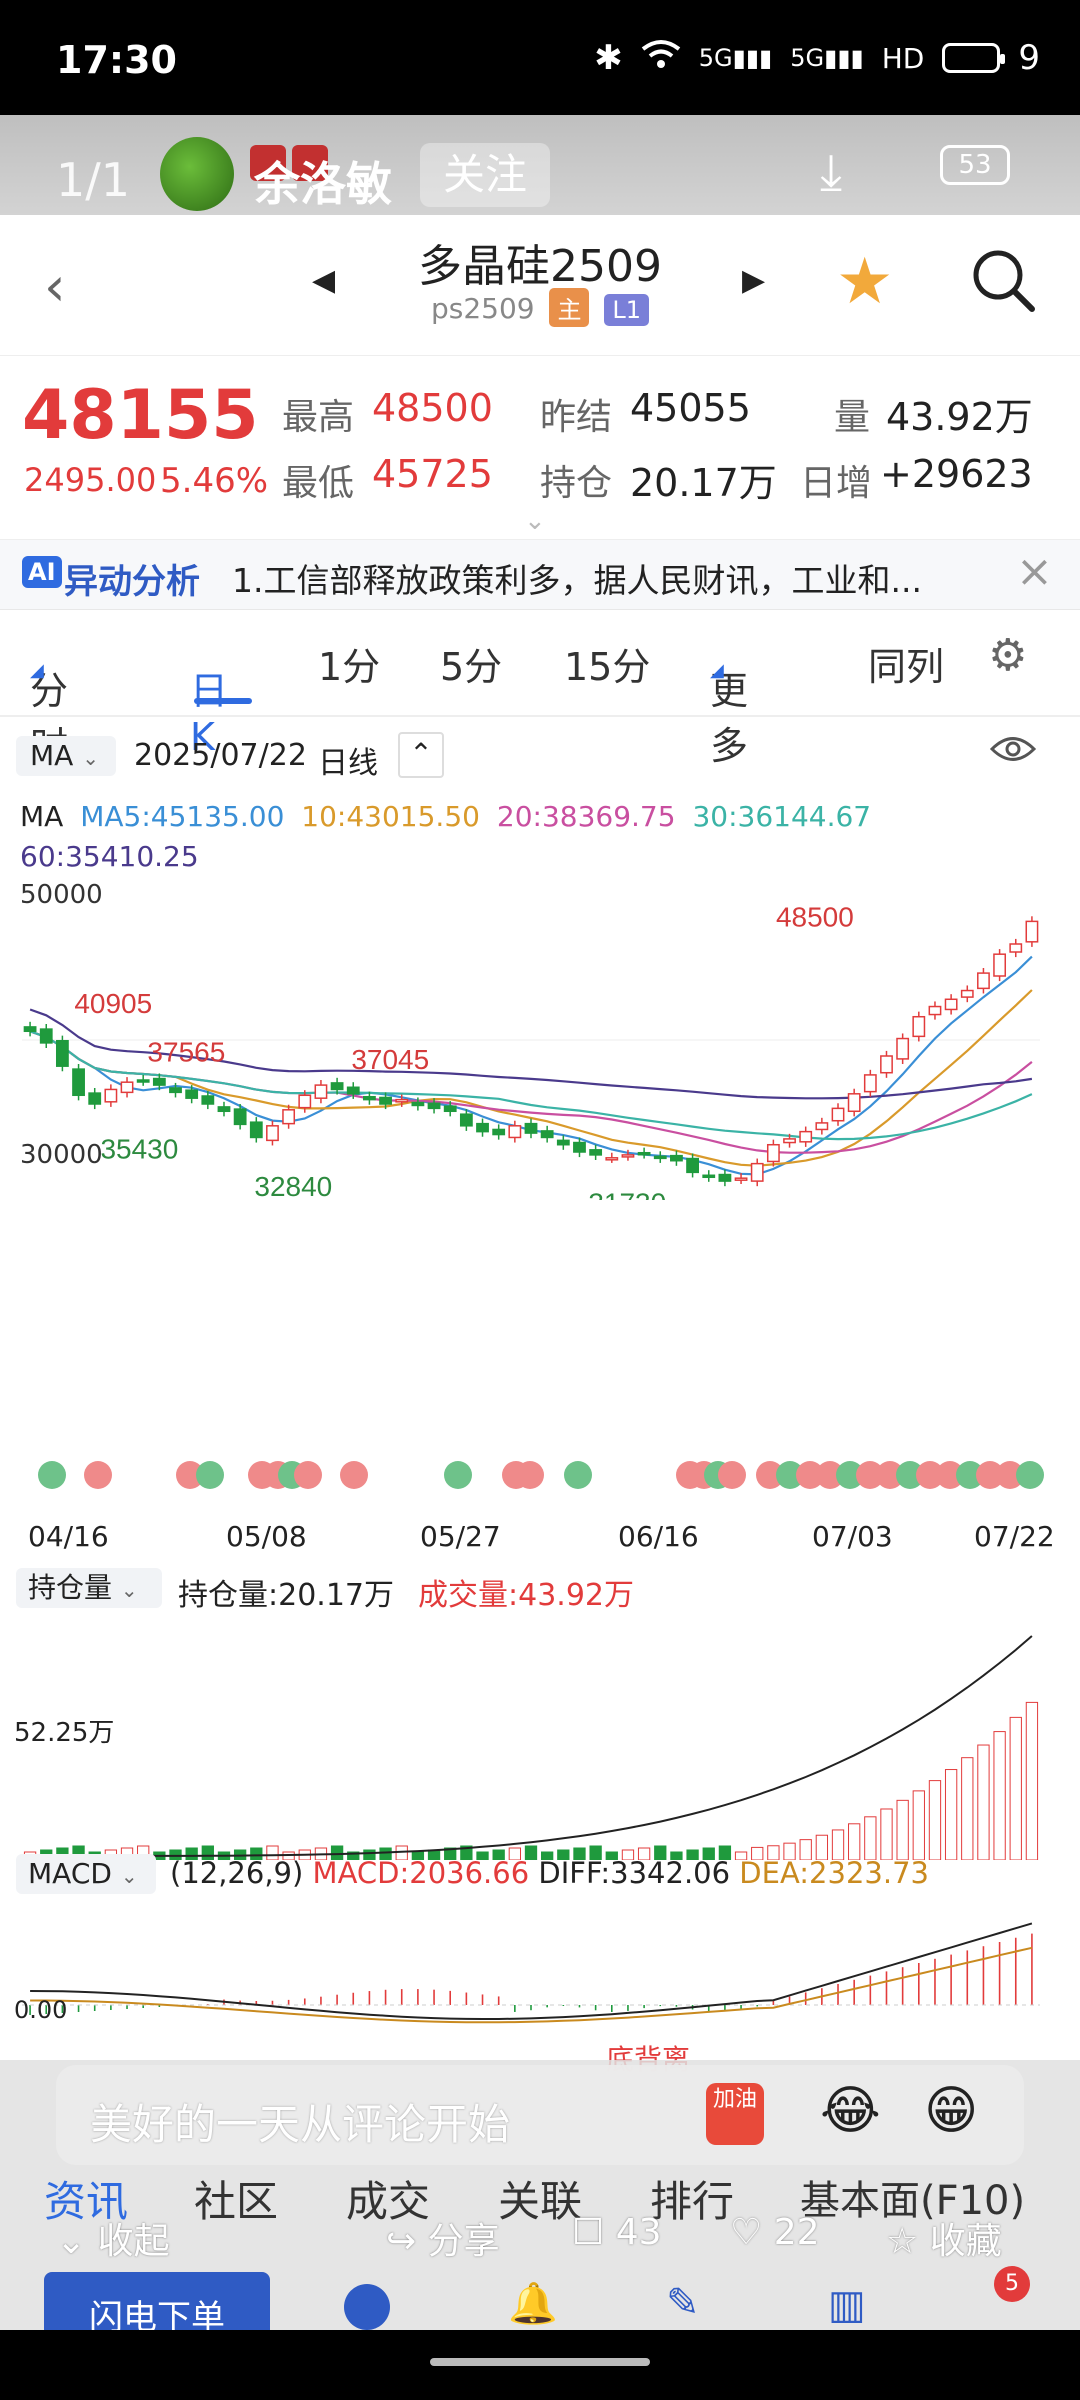  Describe the element at coordinates (471, 663) in the screenshot. I see `tab-5min: 5分` at that location.